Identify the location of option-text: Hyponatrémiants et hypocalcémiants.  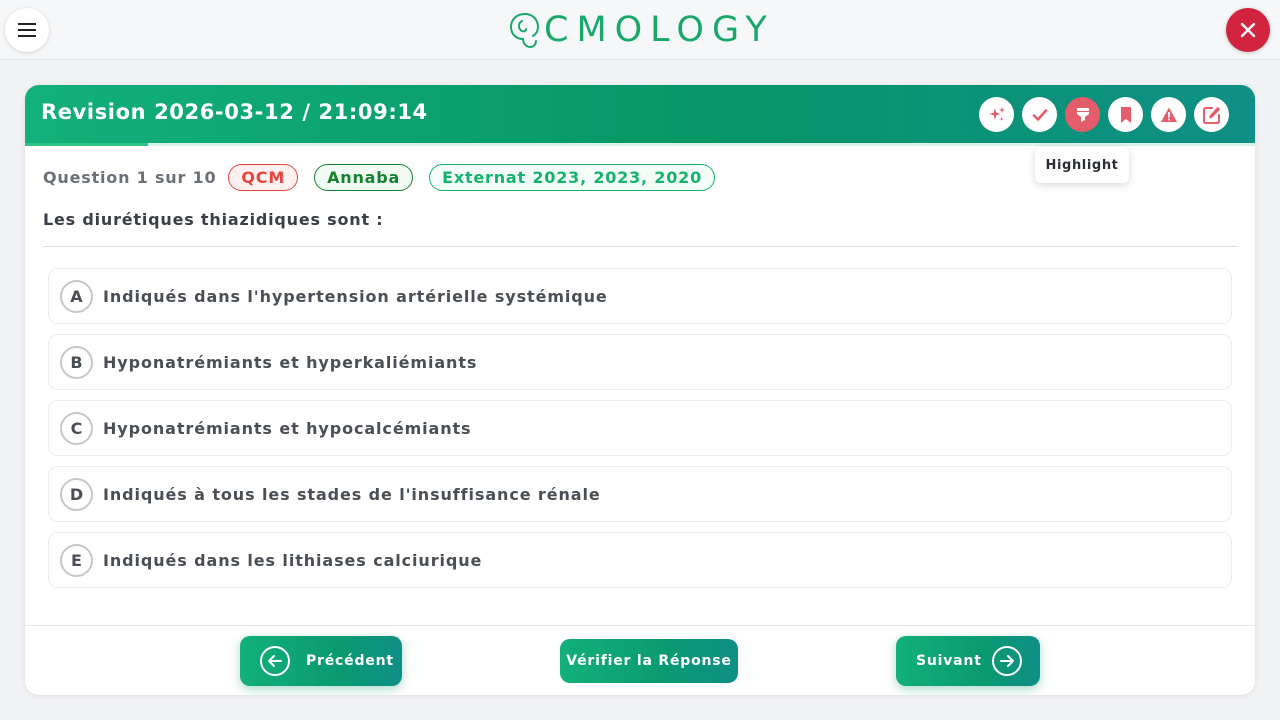
(287, 428).